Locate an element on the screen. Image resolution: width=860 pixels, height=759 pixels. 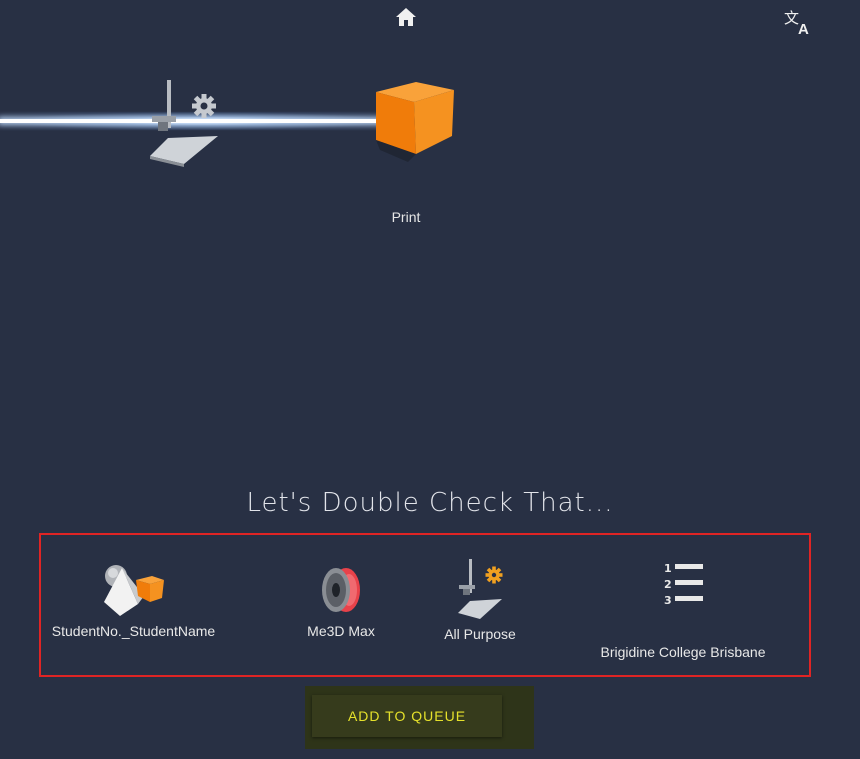
home-icon is located at coordinates (406, 17).